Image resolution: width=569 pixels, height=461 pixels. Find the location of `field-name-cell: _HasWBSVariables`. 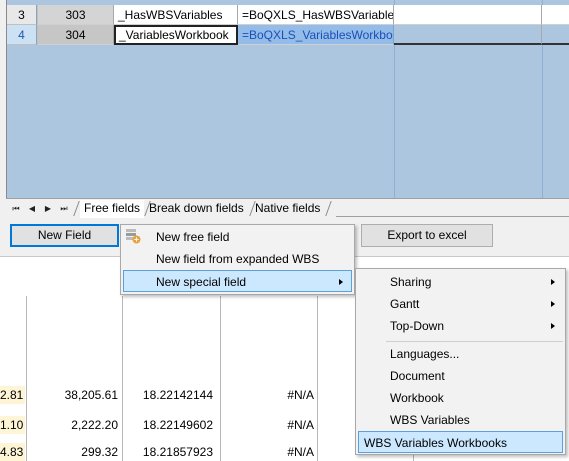

field-name-cell: _HasWBSVariables is located at coordinates (176, 15).